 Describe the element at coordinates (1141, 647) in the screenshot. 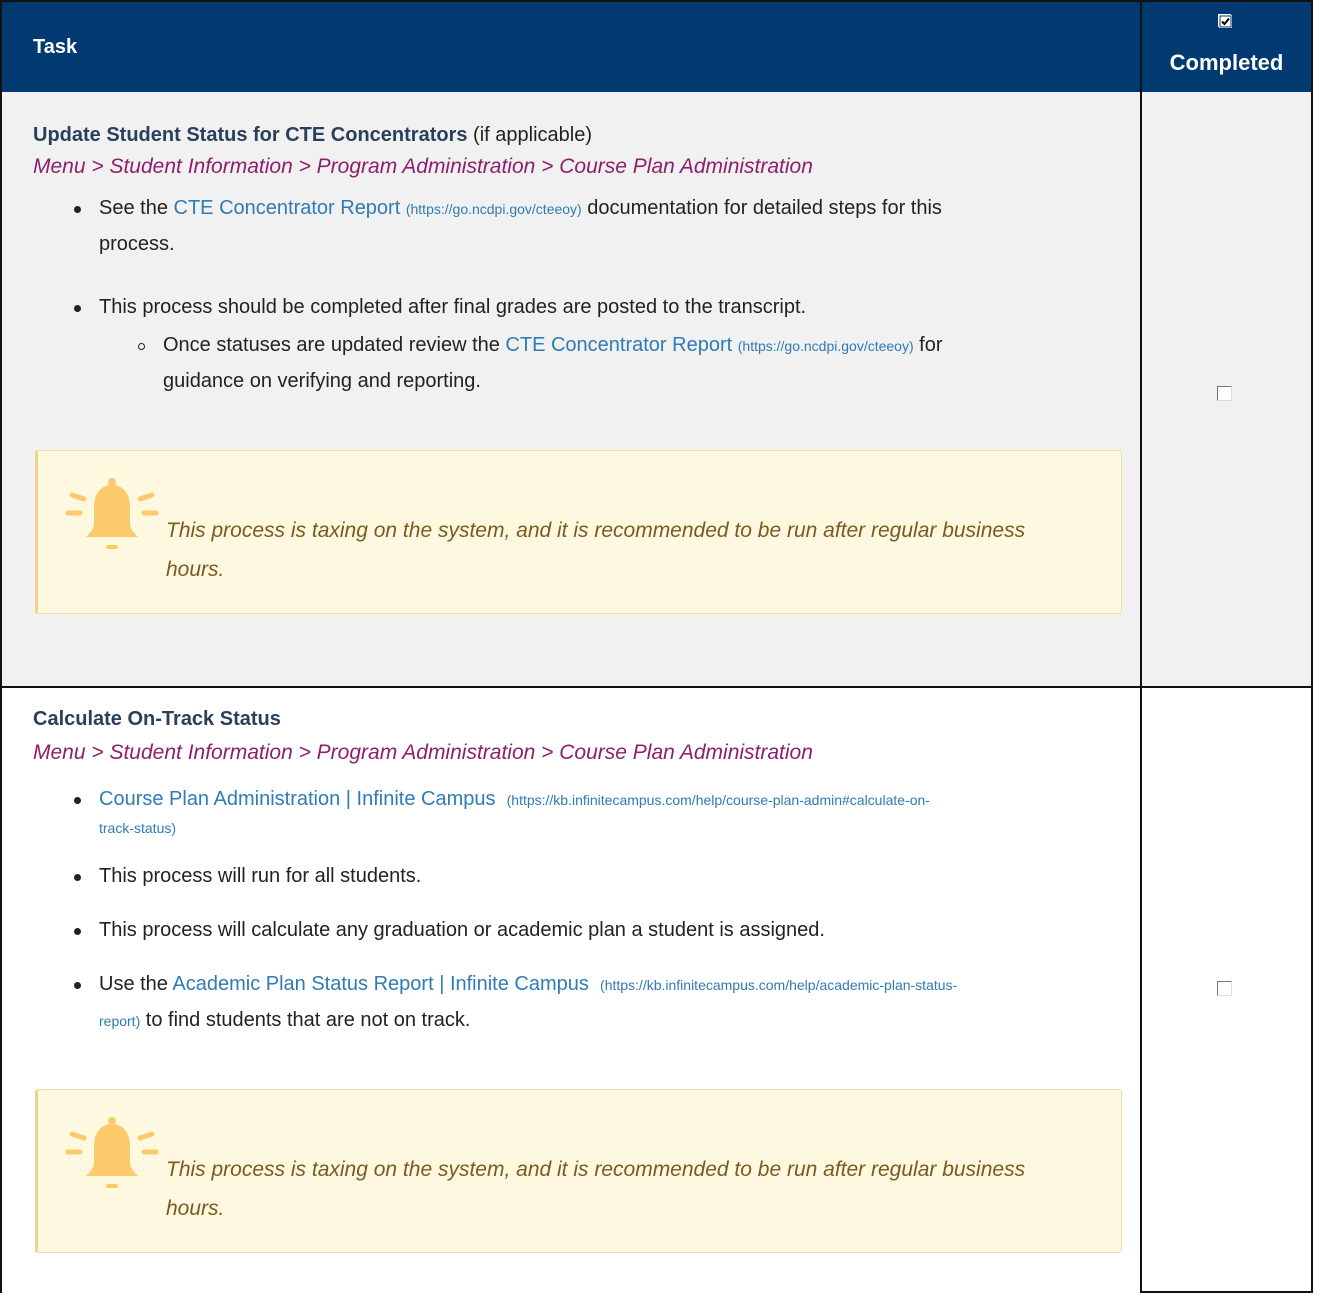

I see `column-divider` at that location.